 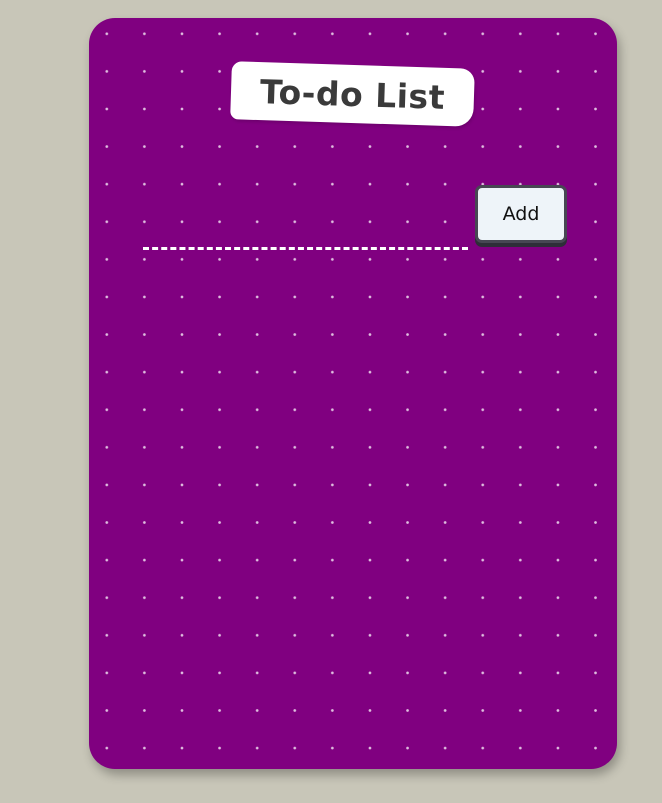 I want to click on todo-input, so click(x=305, y=236).